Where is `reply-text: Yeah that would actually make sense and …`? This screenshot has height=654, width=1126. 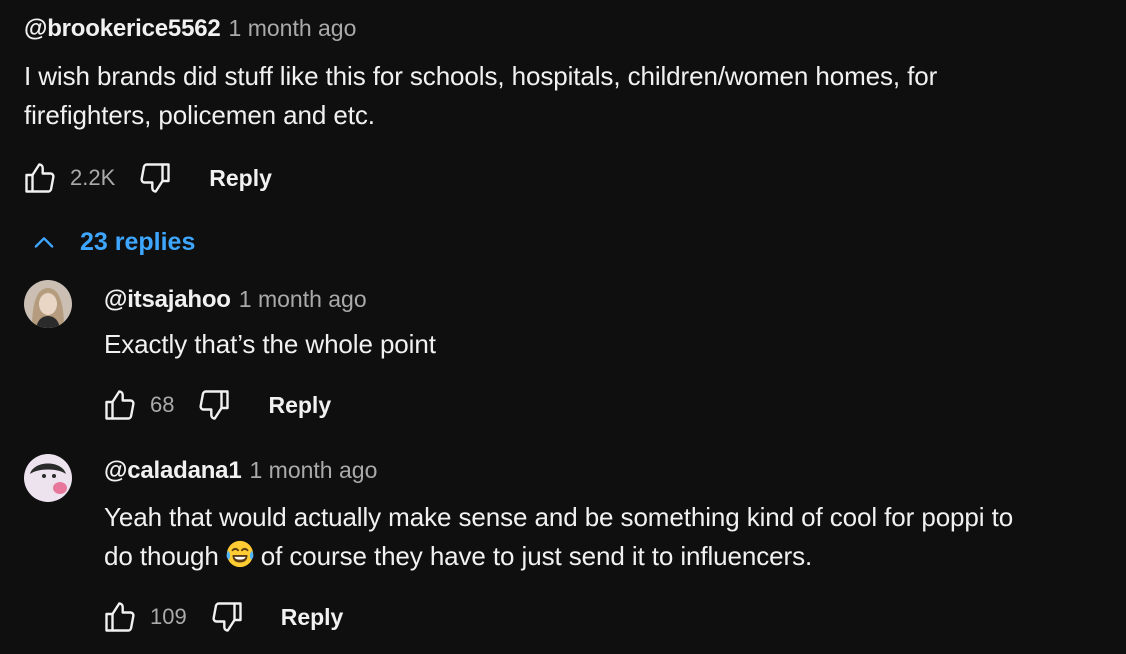 reply-text: Yeah that would actually make sense and … is located at coordinates (609, 537).